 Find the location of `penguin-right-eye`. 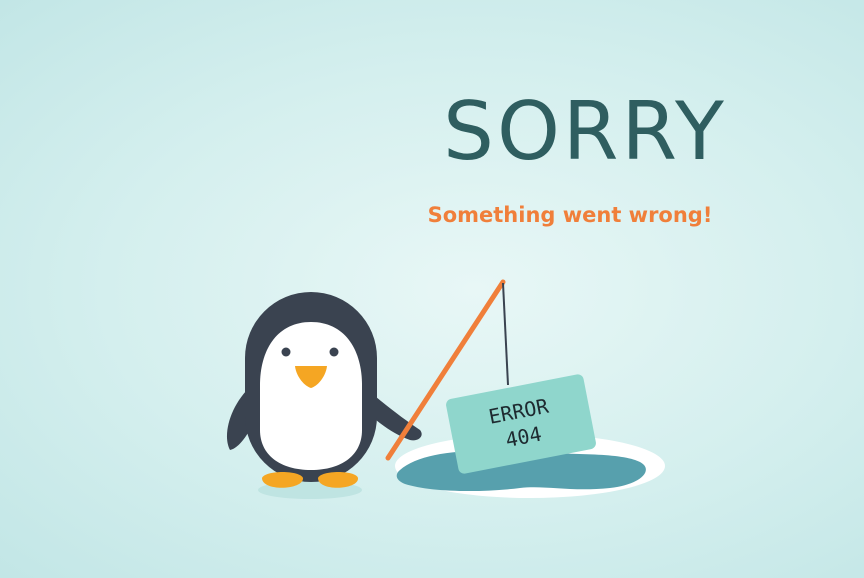

penguin-right-eye is located at coordinates (334, 352).